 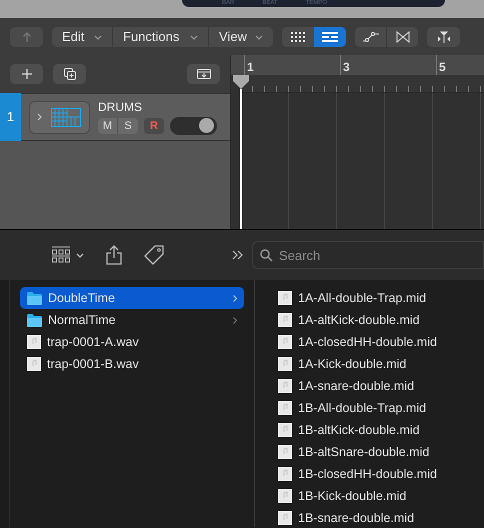 I want to click on menu-button: Edit, so click(x=82, y=37).